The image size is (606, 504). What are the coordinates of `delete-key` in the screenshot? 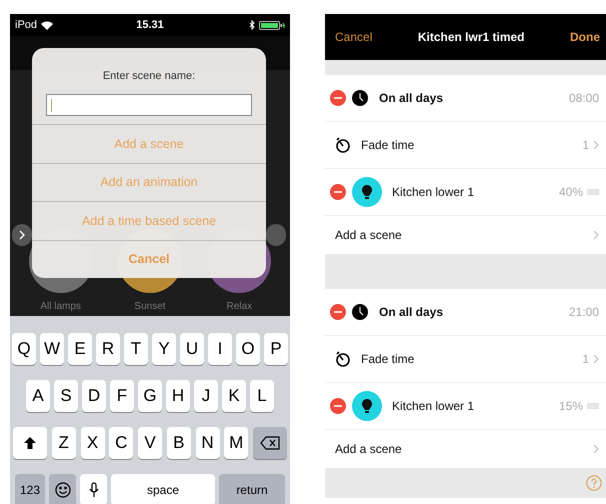 It's located at (270, 443).